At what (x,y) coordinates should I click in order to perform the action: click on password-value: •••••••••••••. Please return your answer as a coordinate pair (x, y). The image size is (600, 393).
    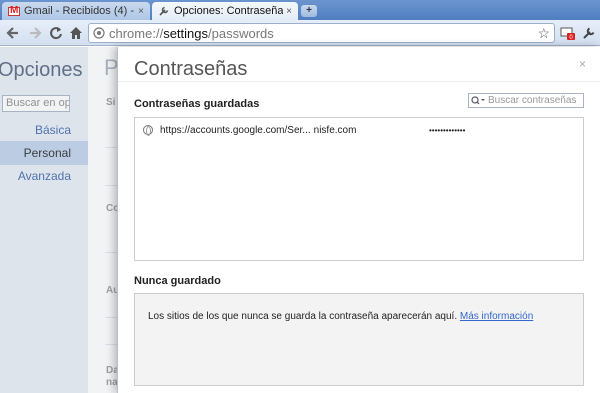
    Looking at the image, I should click on (447, 130).